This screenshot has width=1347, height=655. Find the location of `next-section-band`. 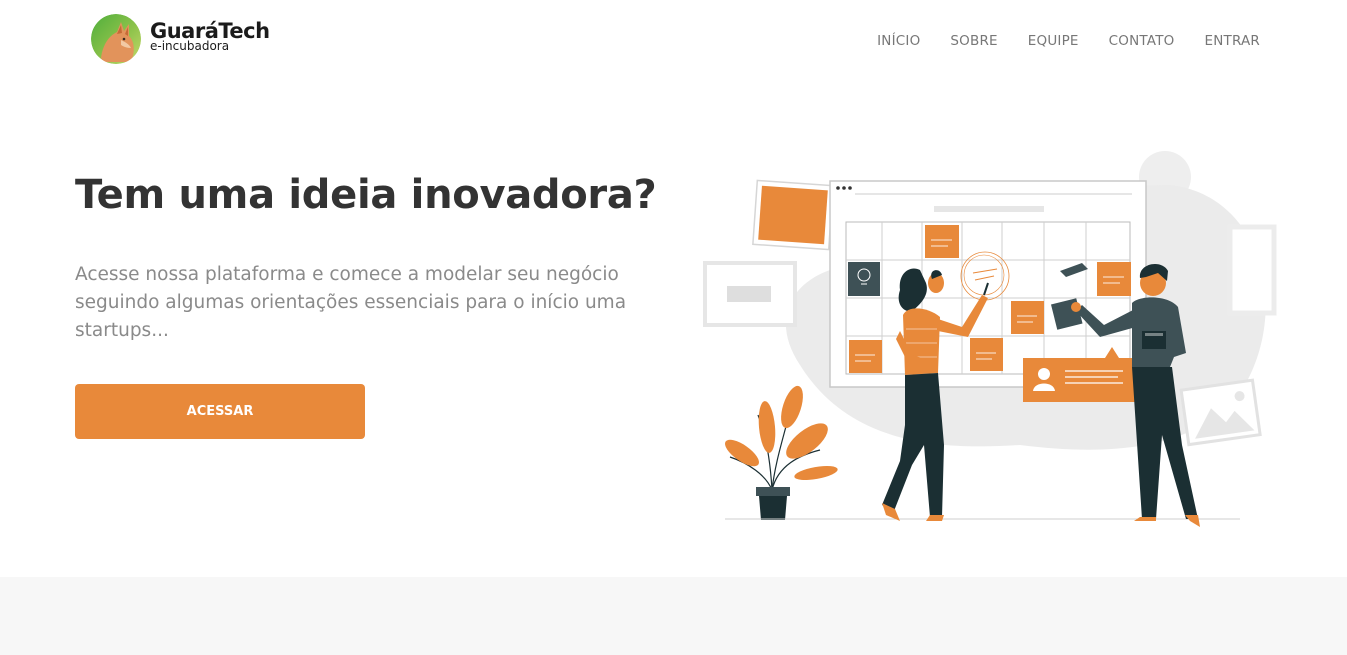

next-section-band is located at coordinates (673, 616).